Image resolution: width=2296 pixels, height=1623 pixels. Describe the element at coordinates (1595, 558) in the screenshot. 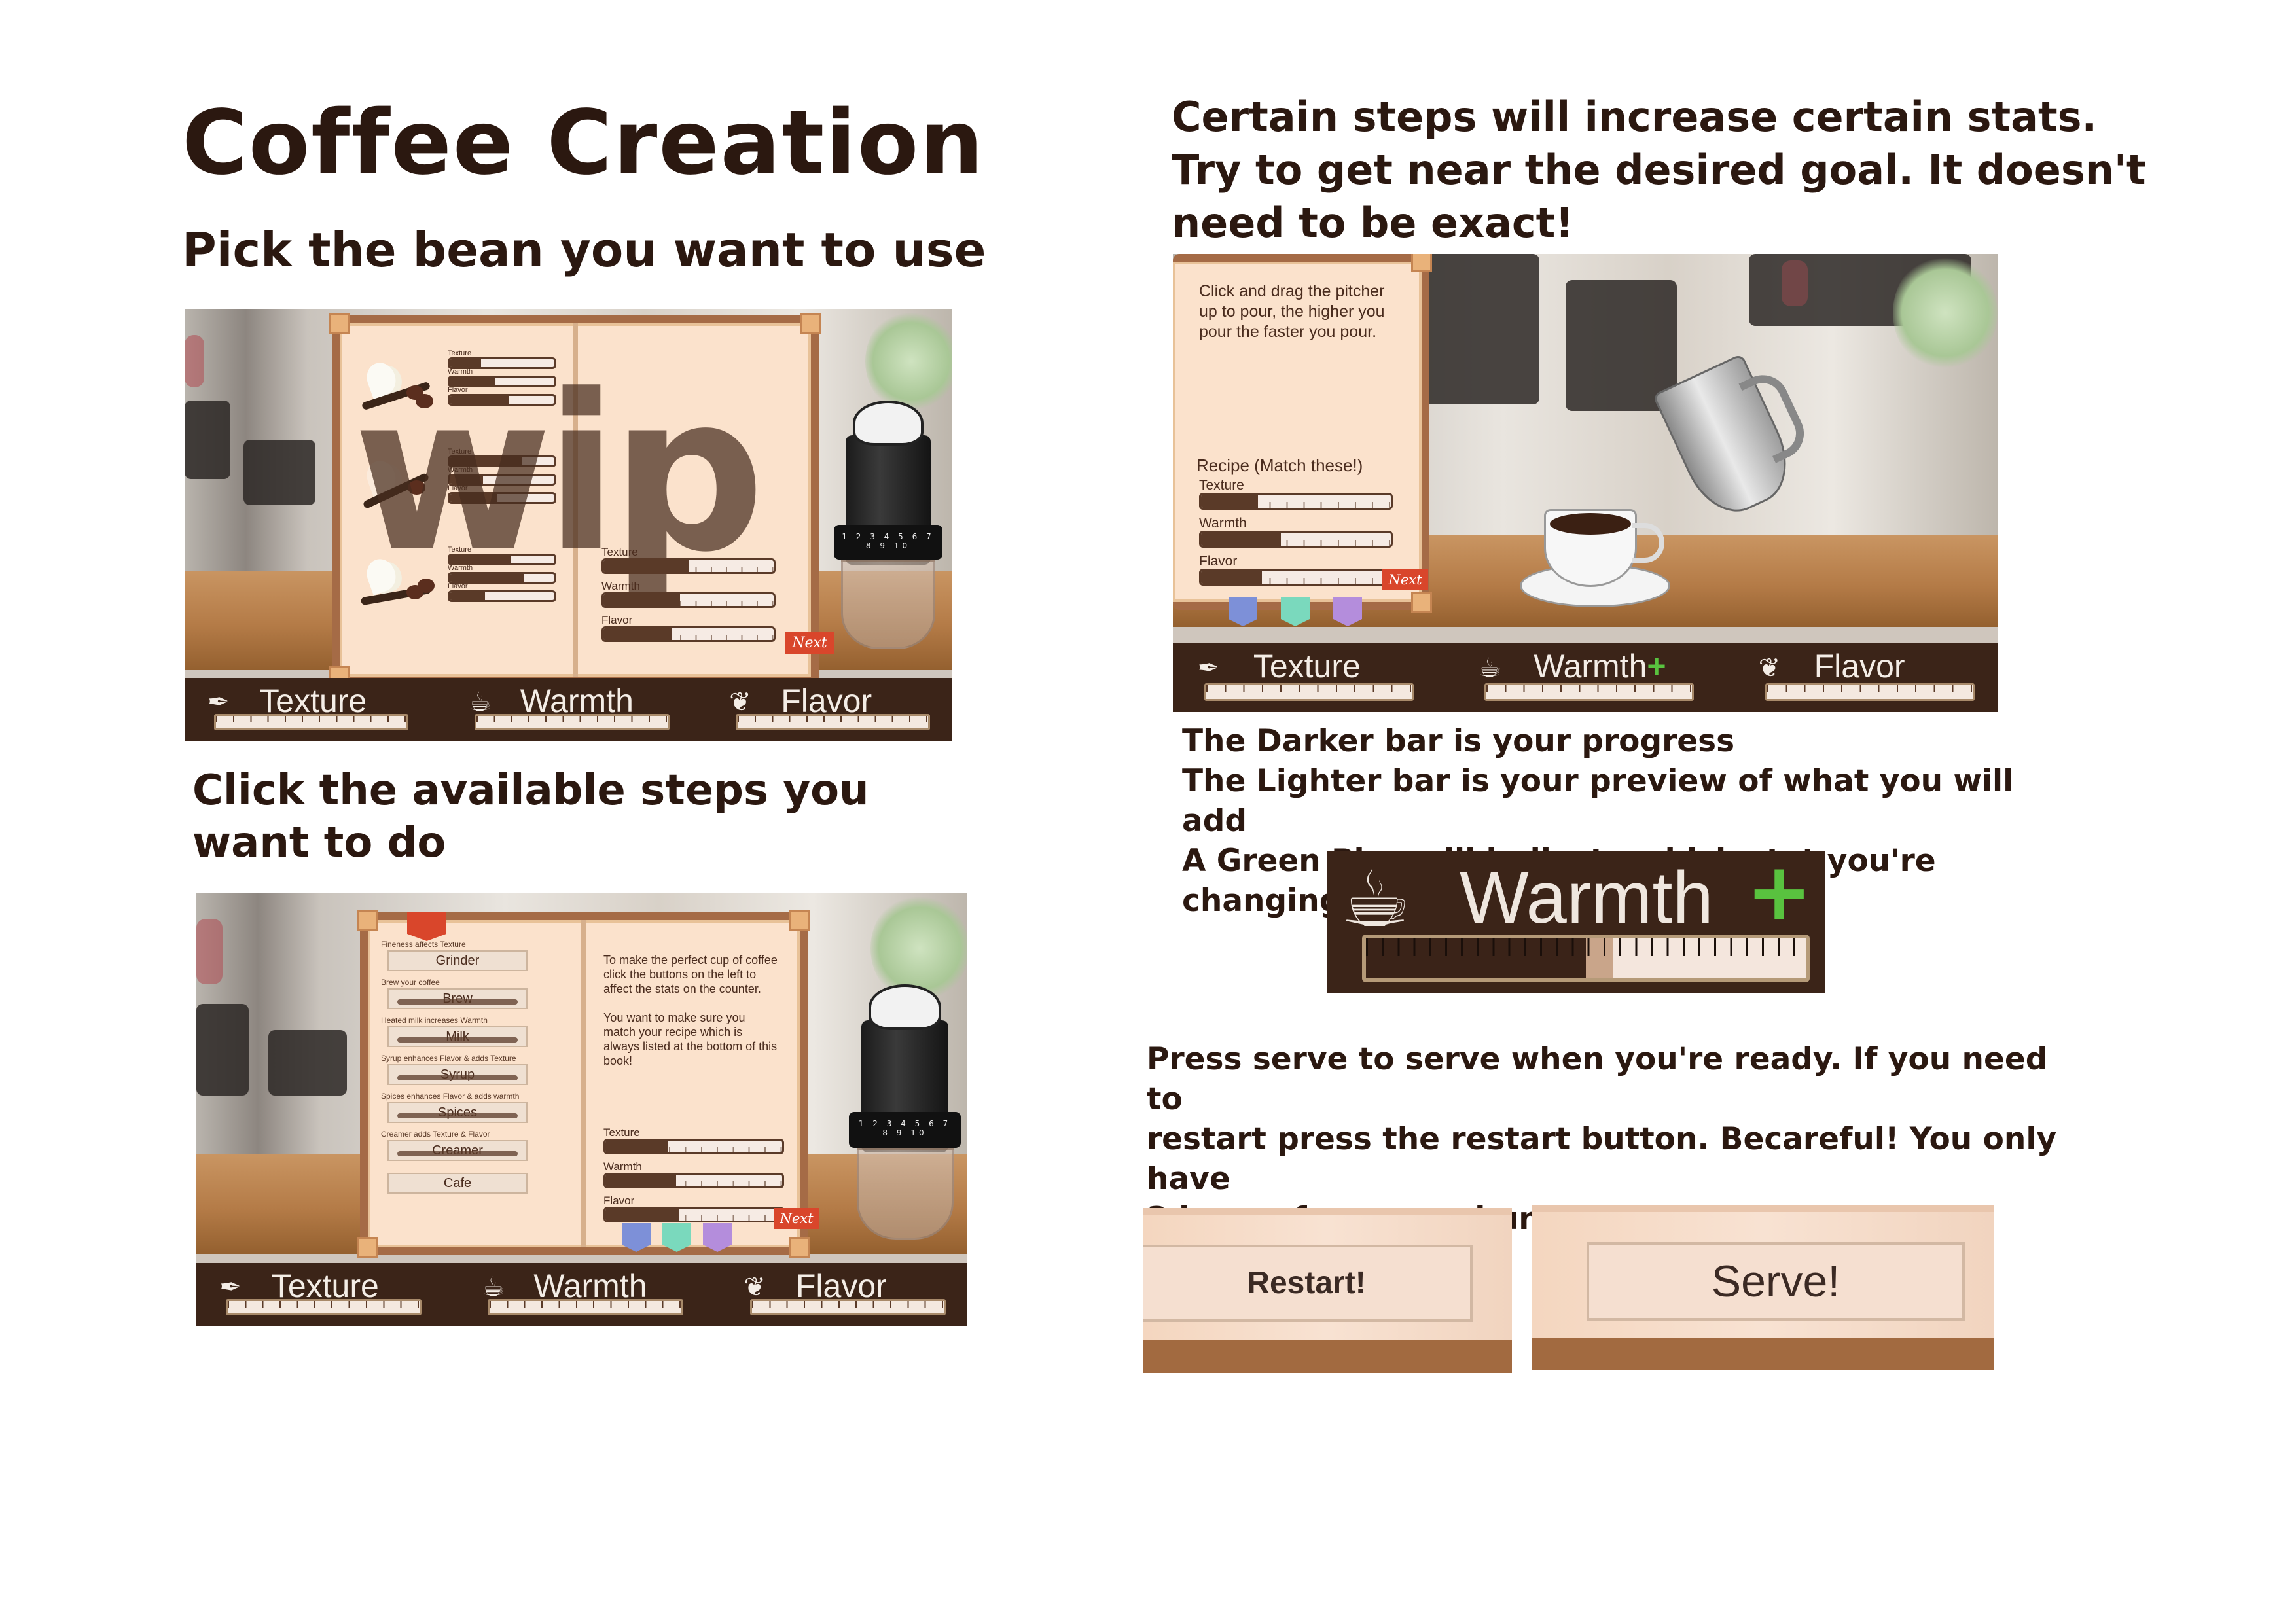

I see `coffee-cup` at that location.